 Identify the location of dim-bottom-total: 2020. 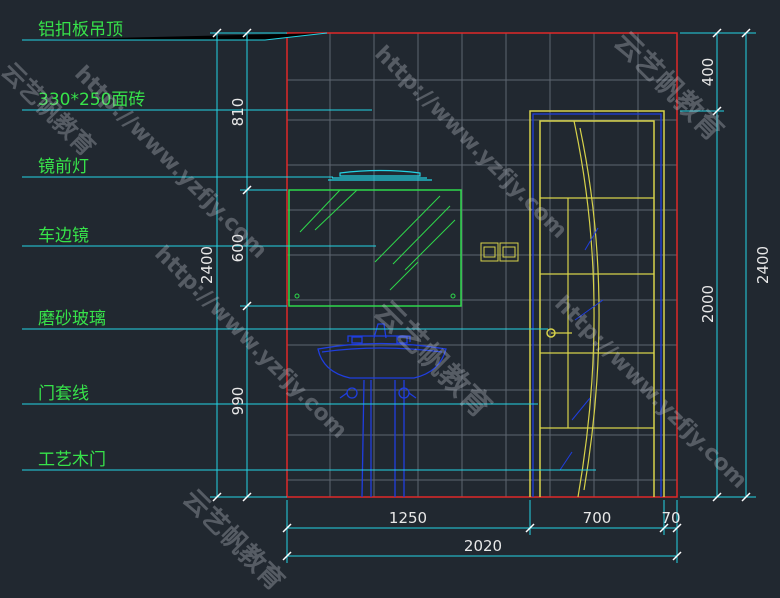
(483, 546).